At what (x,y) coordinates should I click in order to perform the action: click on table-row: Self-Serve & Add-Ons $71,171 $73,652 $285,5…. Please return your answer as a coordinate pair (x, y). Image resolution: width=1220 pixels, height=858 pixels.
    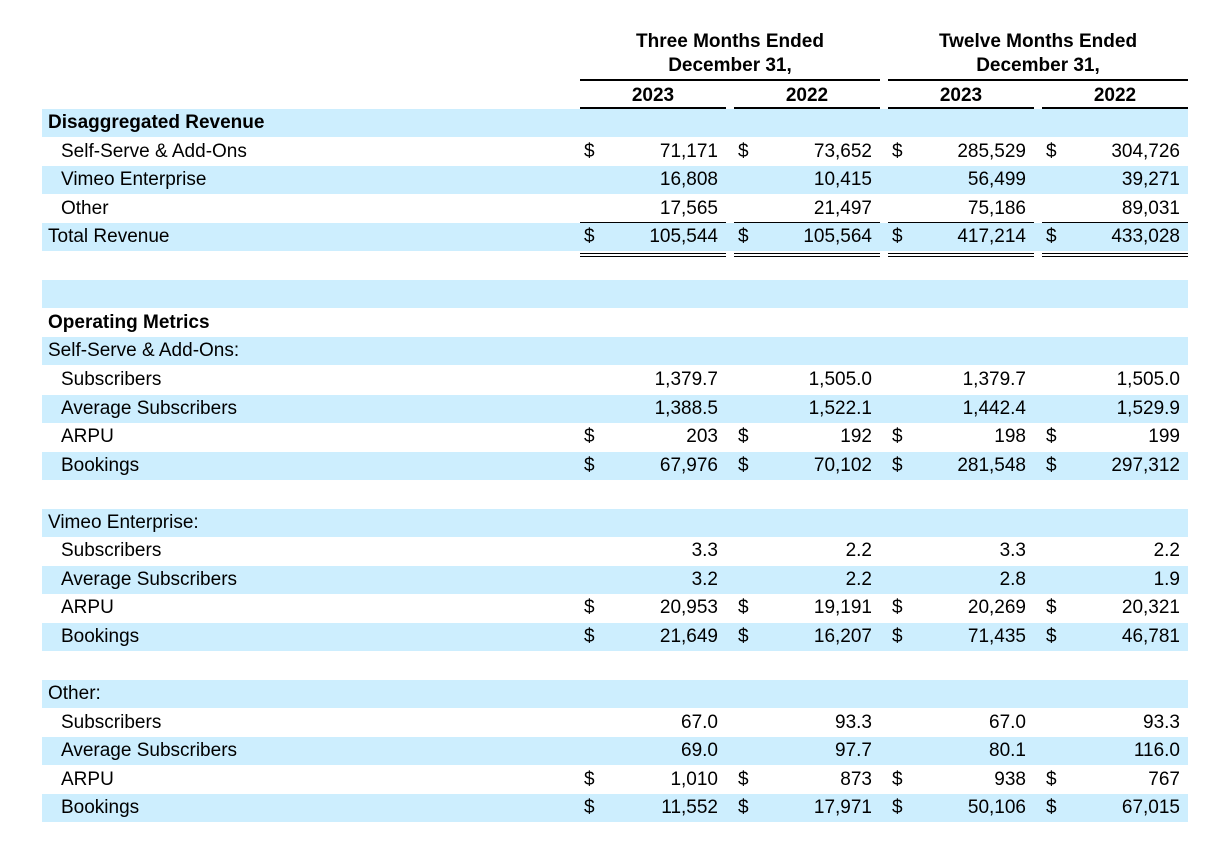
    Looking at the image, I should click on (615, 152).